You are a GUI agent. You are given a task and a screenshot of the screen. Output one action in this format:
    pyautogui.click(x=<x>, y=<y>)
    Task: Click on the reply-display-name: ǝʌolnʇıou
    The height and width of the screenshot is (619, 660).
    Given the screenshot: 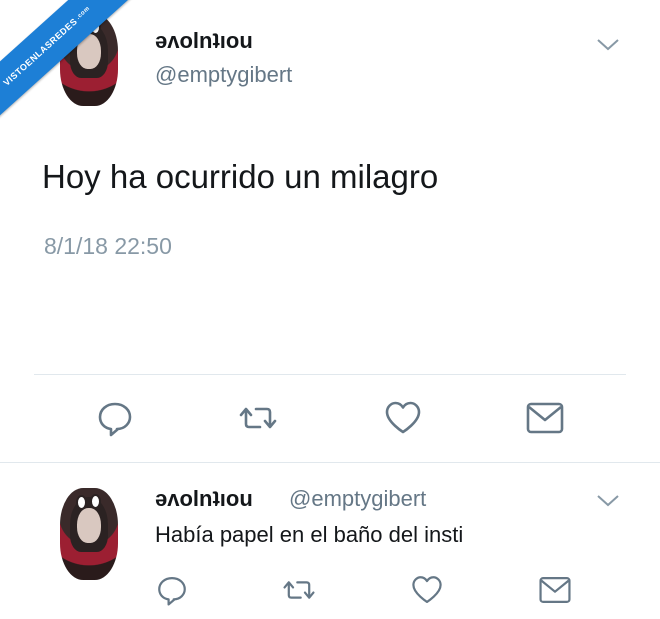 What is the action you would take?
    pyautogui.click(x=204, y=499)
    